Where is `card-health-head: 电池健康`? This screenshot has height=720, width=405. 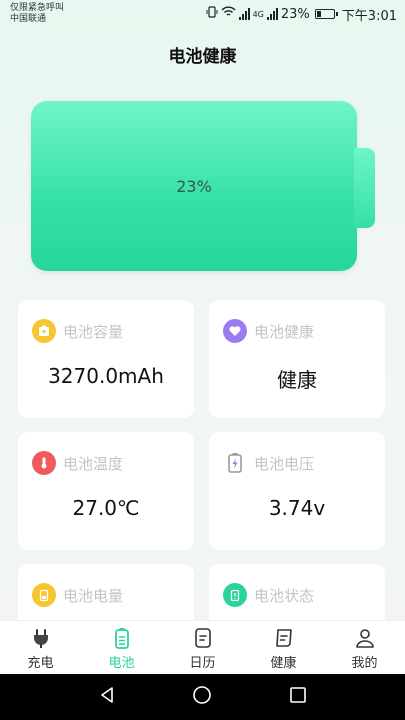 card-health-head: 电池健康 is located at coordinates (268, 331).